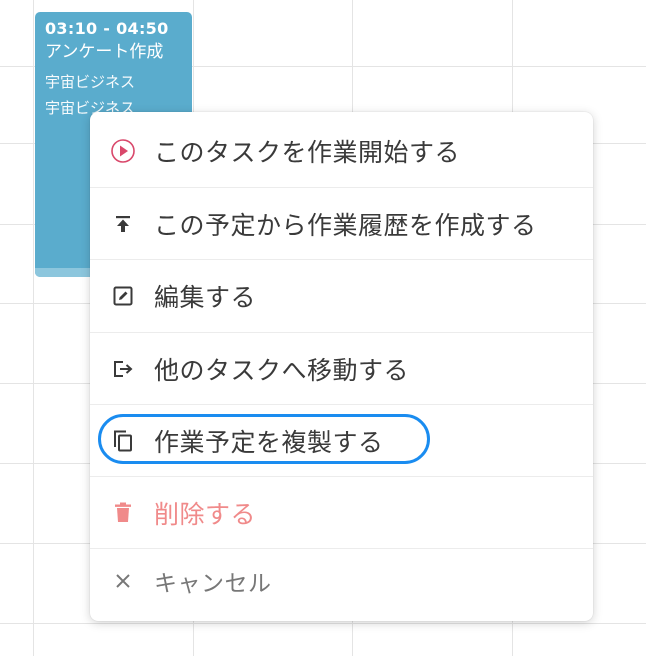 The width and height of the screenshot is (646, 656). Describe the element at coordinates (341, 296) in the screenshot. I see `menu-item-edit: 編集する` at that location.